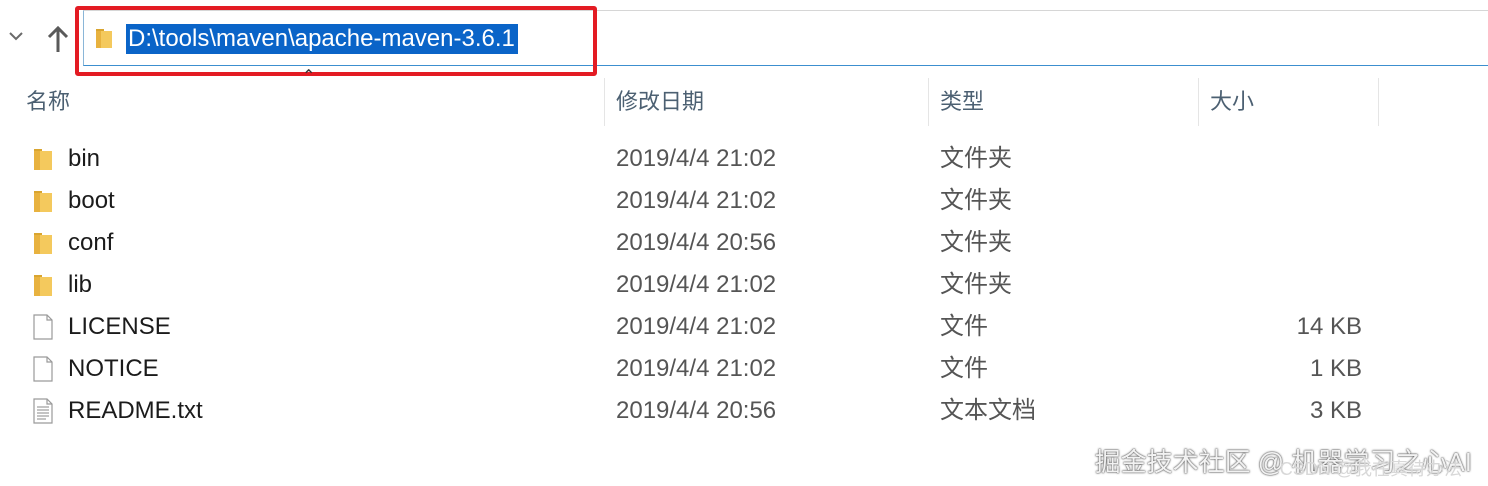 This screenshot has height=486, width=1488. What do you see at coordinates (91, 242) in the screenshot?
I see `file-name: conf` at bounding box center [91, 242].